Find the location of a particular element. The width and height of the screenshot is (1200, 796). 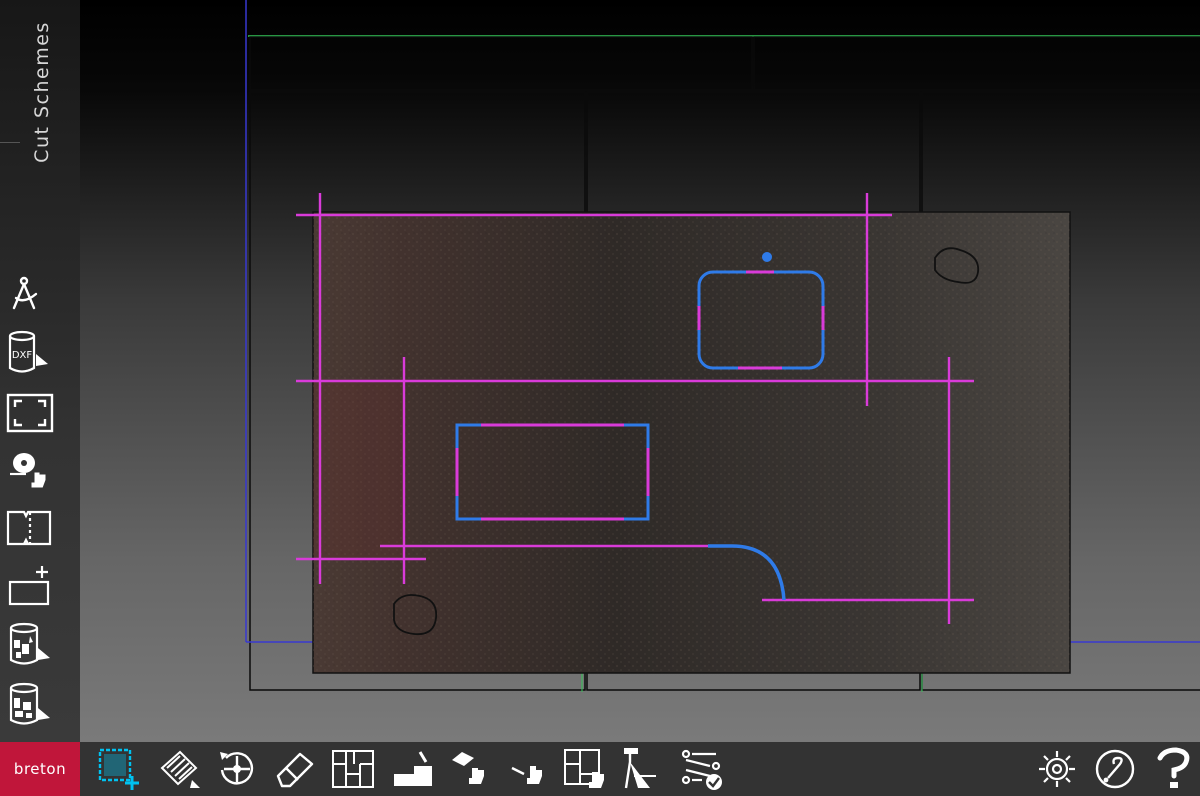

compass-tool-button is located at coordinates (30, 293).